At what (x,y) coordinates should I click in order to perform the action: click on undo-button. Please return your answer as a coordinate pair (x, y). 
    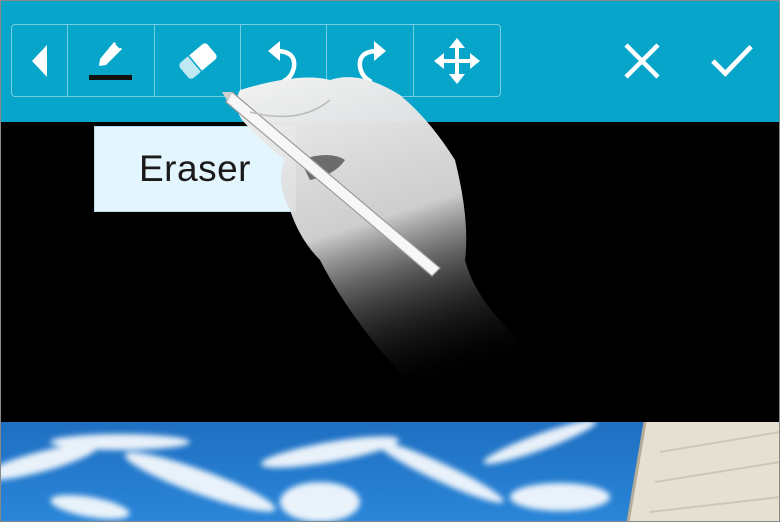
    Looking at the image, I should click on (284, 60).